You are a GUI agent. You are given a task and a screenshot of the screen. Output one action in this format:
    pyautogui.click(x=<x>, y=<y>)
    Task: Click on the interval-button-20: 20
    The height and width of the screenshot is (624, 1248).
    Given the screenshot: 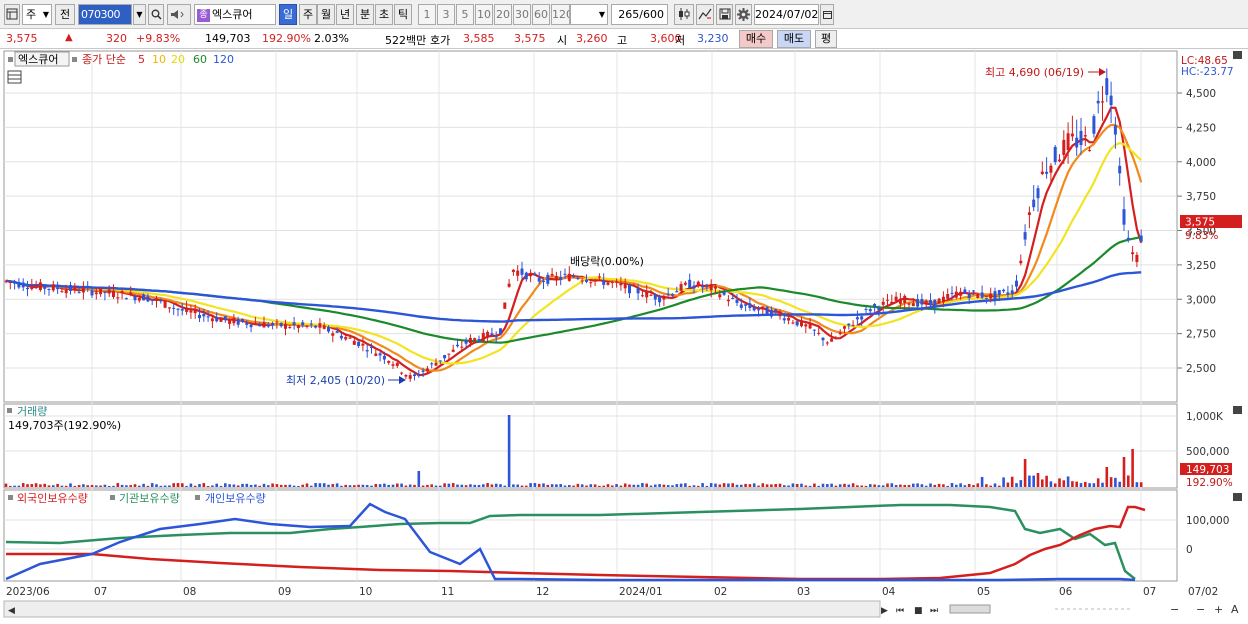 What is the action you would take?
    pyautogui.click(x=503, y=14)
    